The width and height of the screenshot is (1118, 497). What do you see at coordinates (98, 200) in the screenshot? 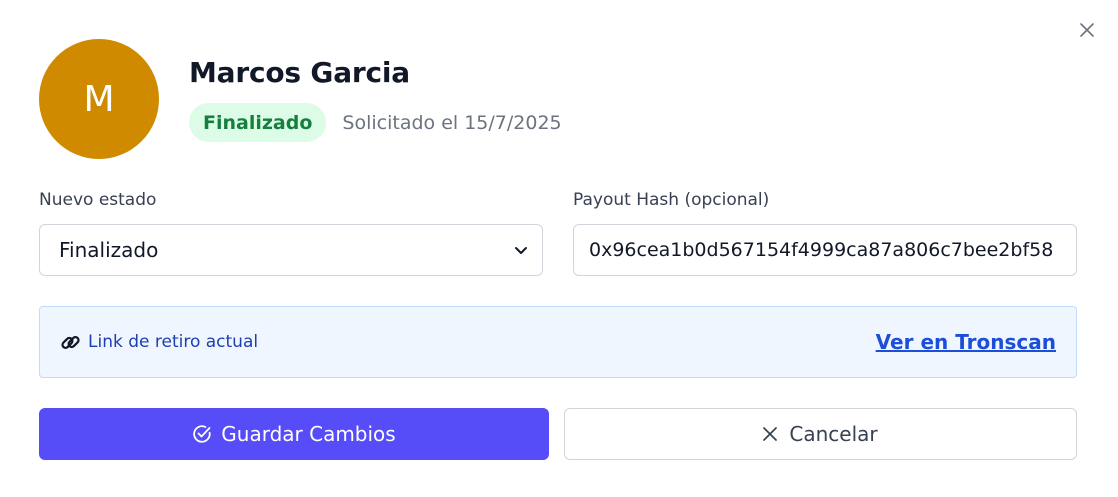
I see `status-field-label: Nuevo estado` at bounding box center [98, 200].